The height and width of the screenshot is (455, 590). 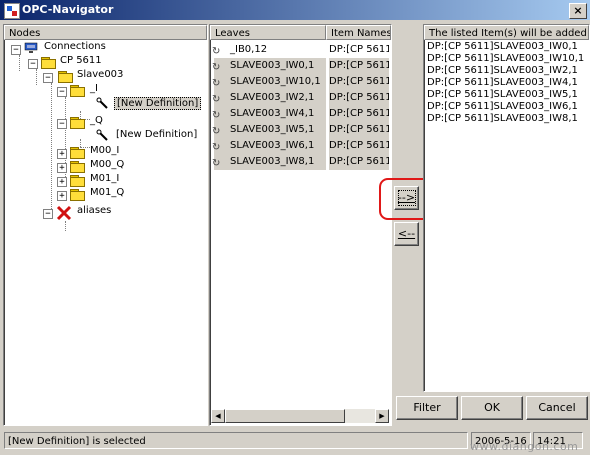 I want to click on ok-button: OK, so click(x=492, y=408).